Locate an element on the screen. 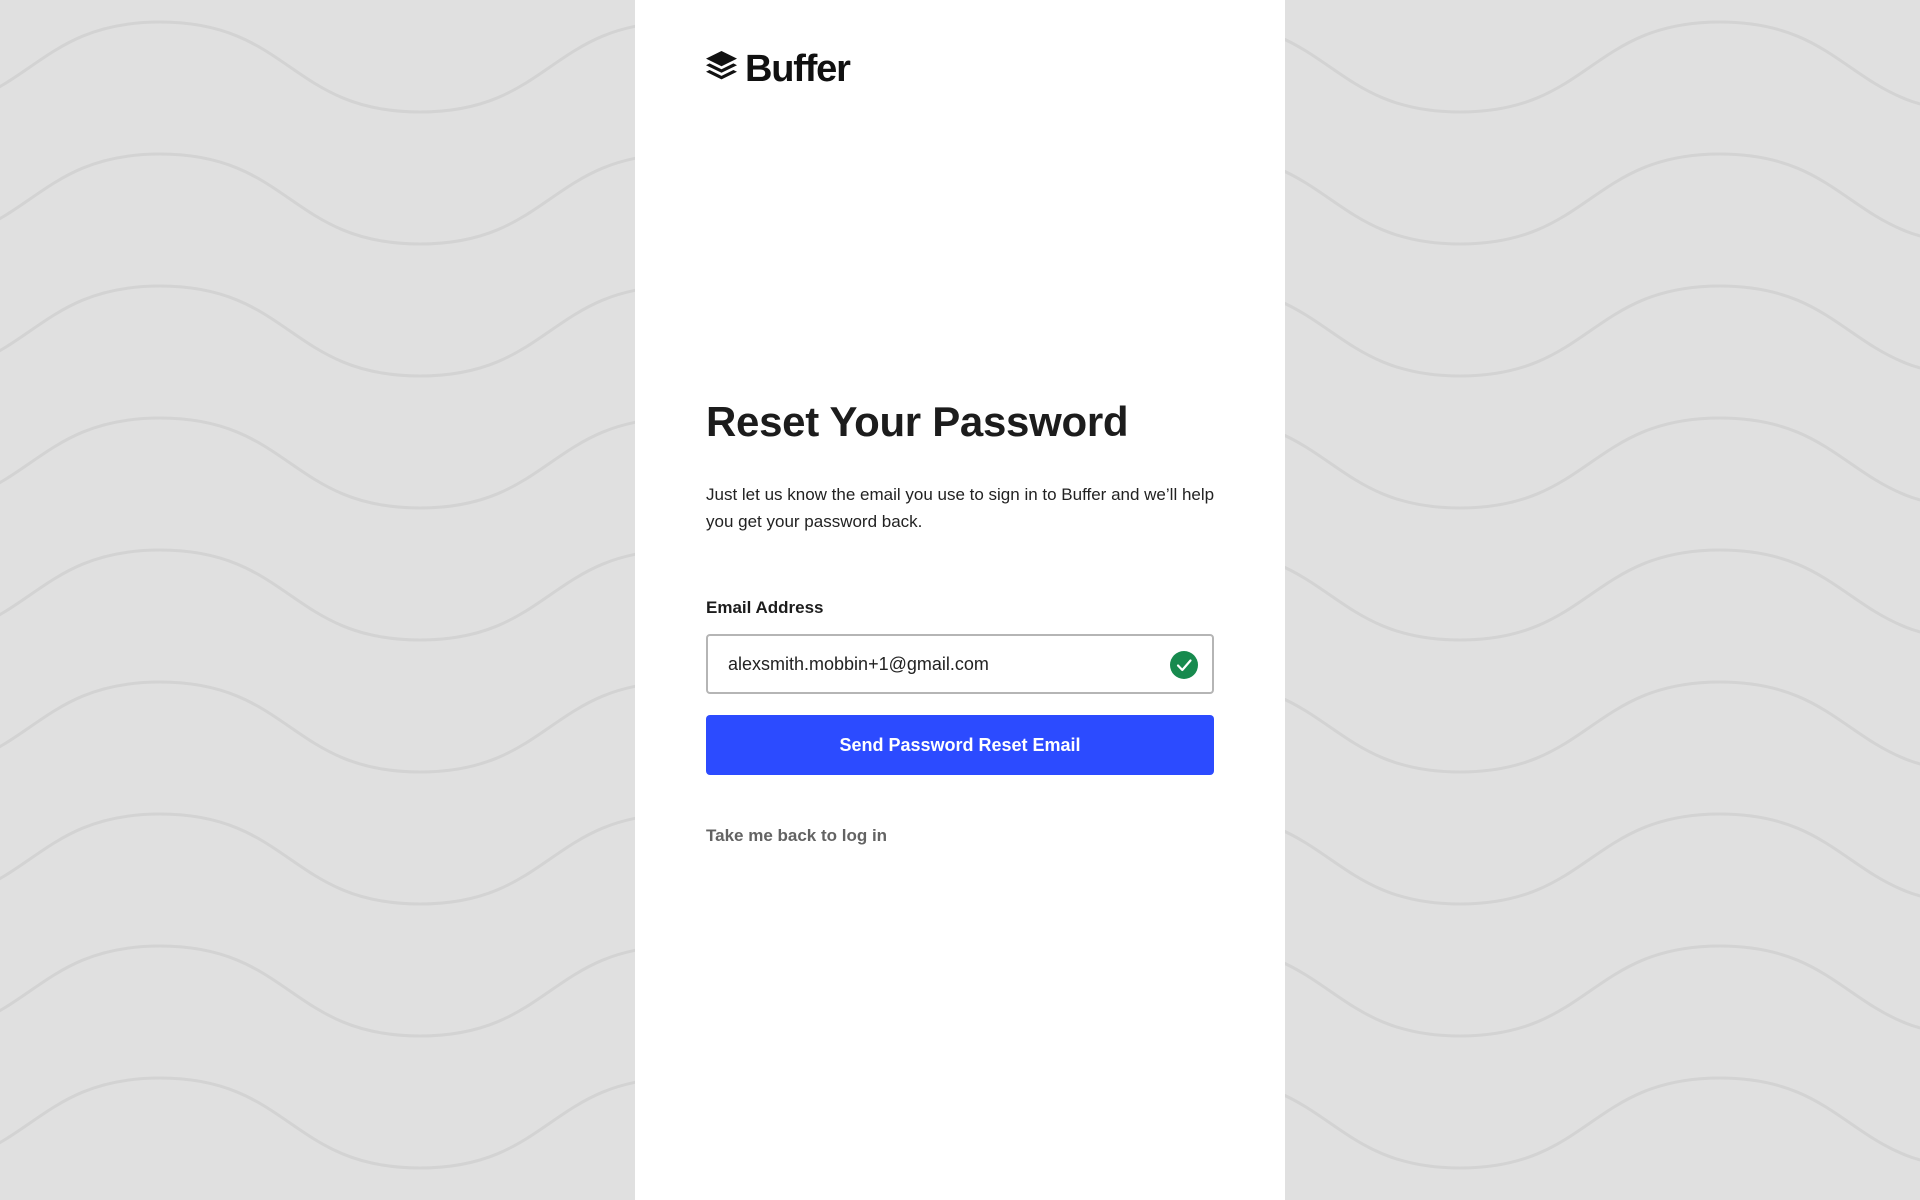 The width and height of the screenshot is (1920, 1200). email-input is located at coordinates (928, 664).